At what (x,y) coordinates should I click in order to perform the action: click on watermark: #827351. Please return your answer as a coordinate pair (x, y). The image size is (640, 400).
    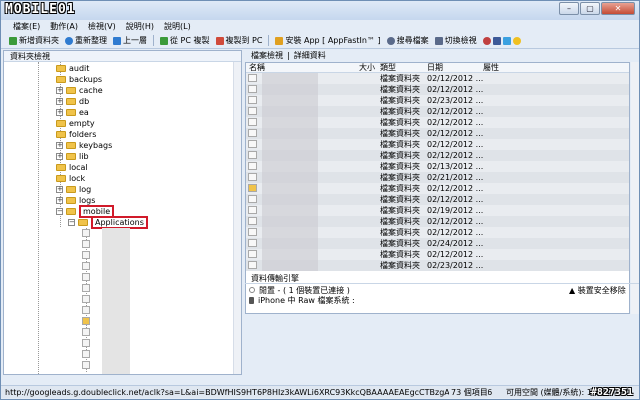
    Looking at the image, I should click on (611, 392).